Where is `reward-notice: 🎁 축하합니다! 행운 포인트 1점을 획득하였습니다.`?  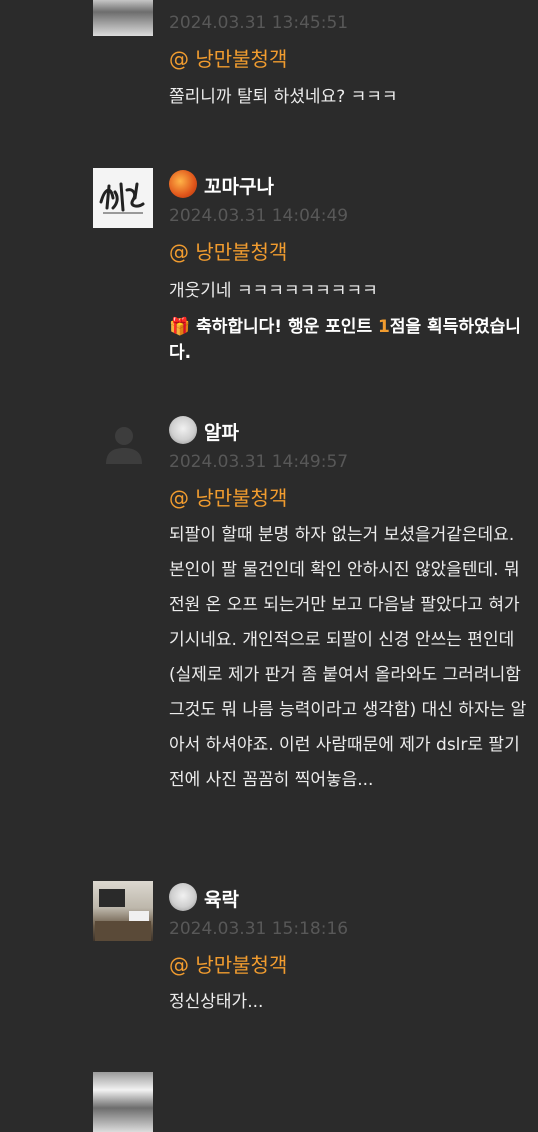 reward-notice: 🎁 축하합니다! 행운 포인트 1점을 획득하였습니다. is located at coordinates (349, 340).